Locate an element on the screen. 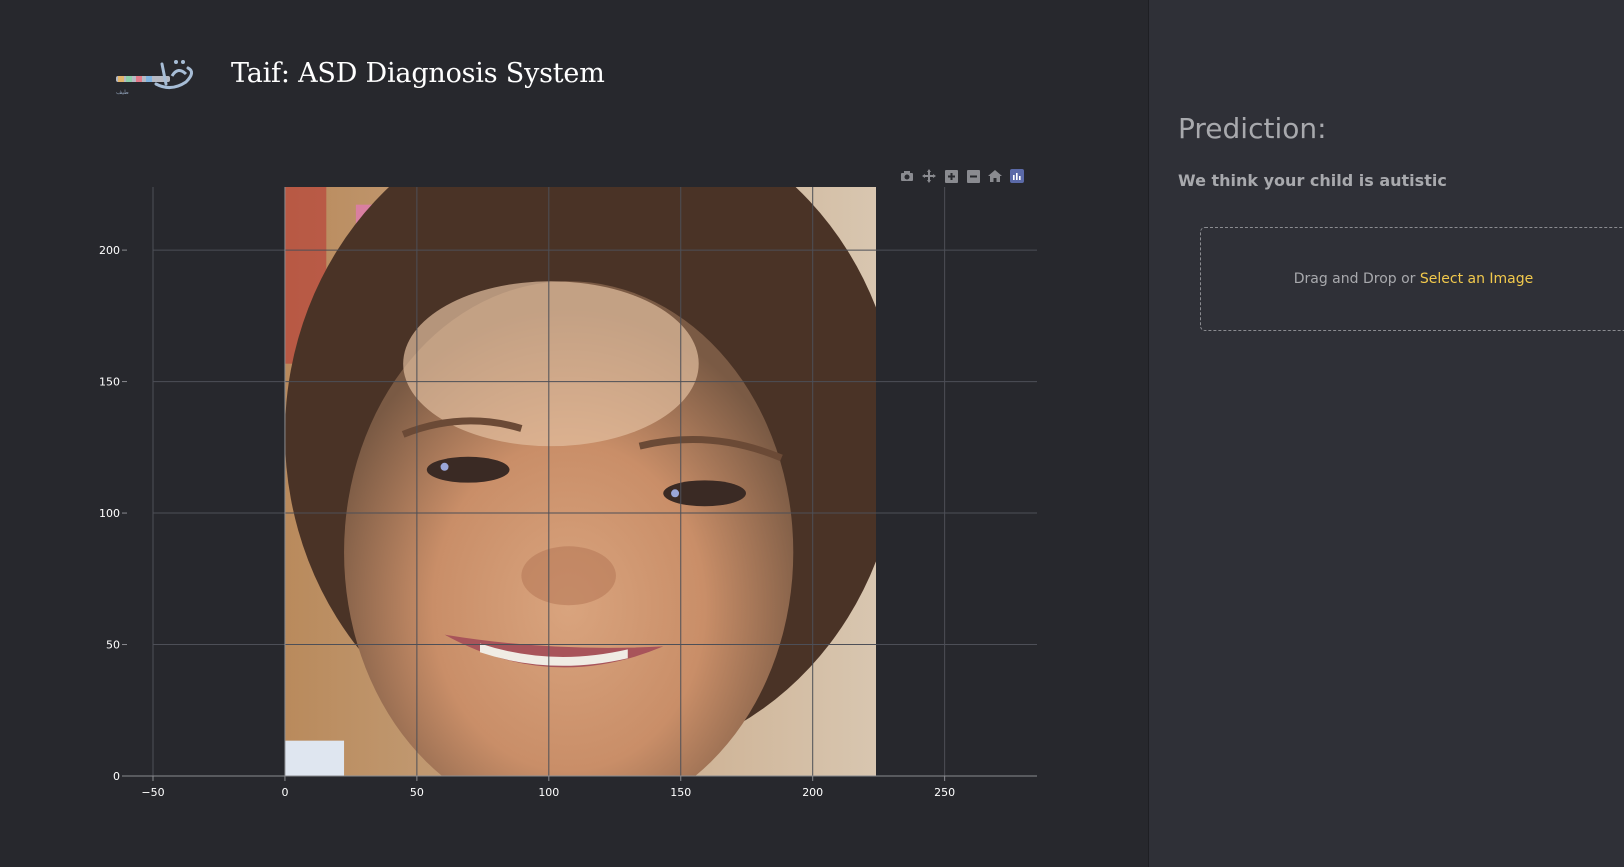  upload-prompt: Drag and Drop or is located at coordinates (1356, 279).